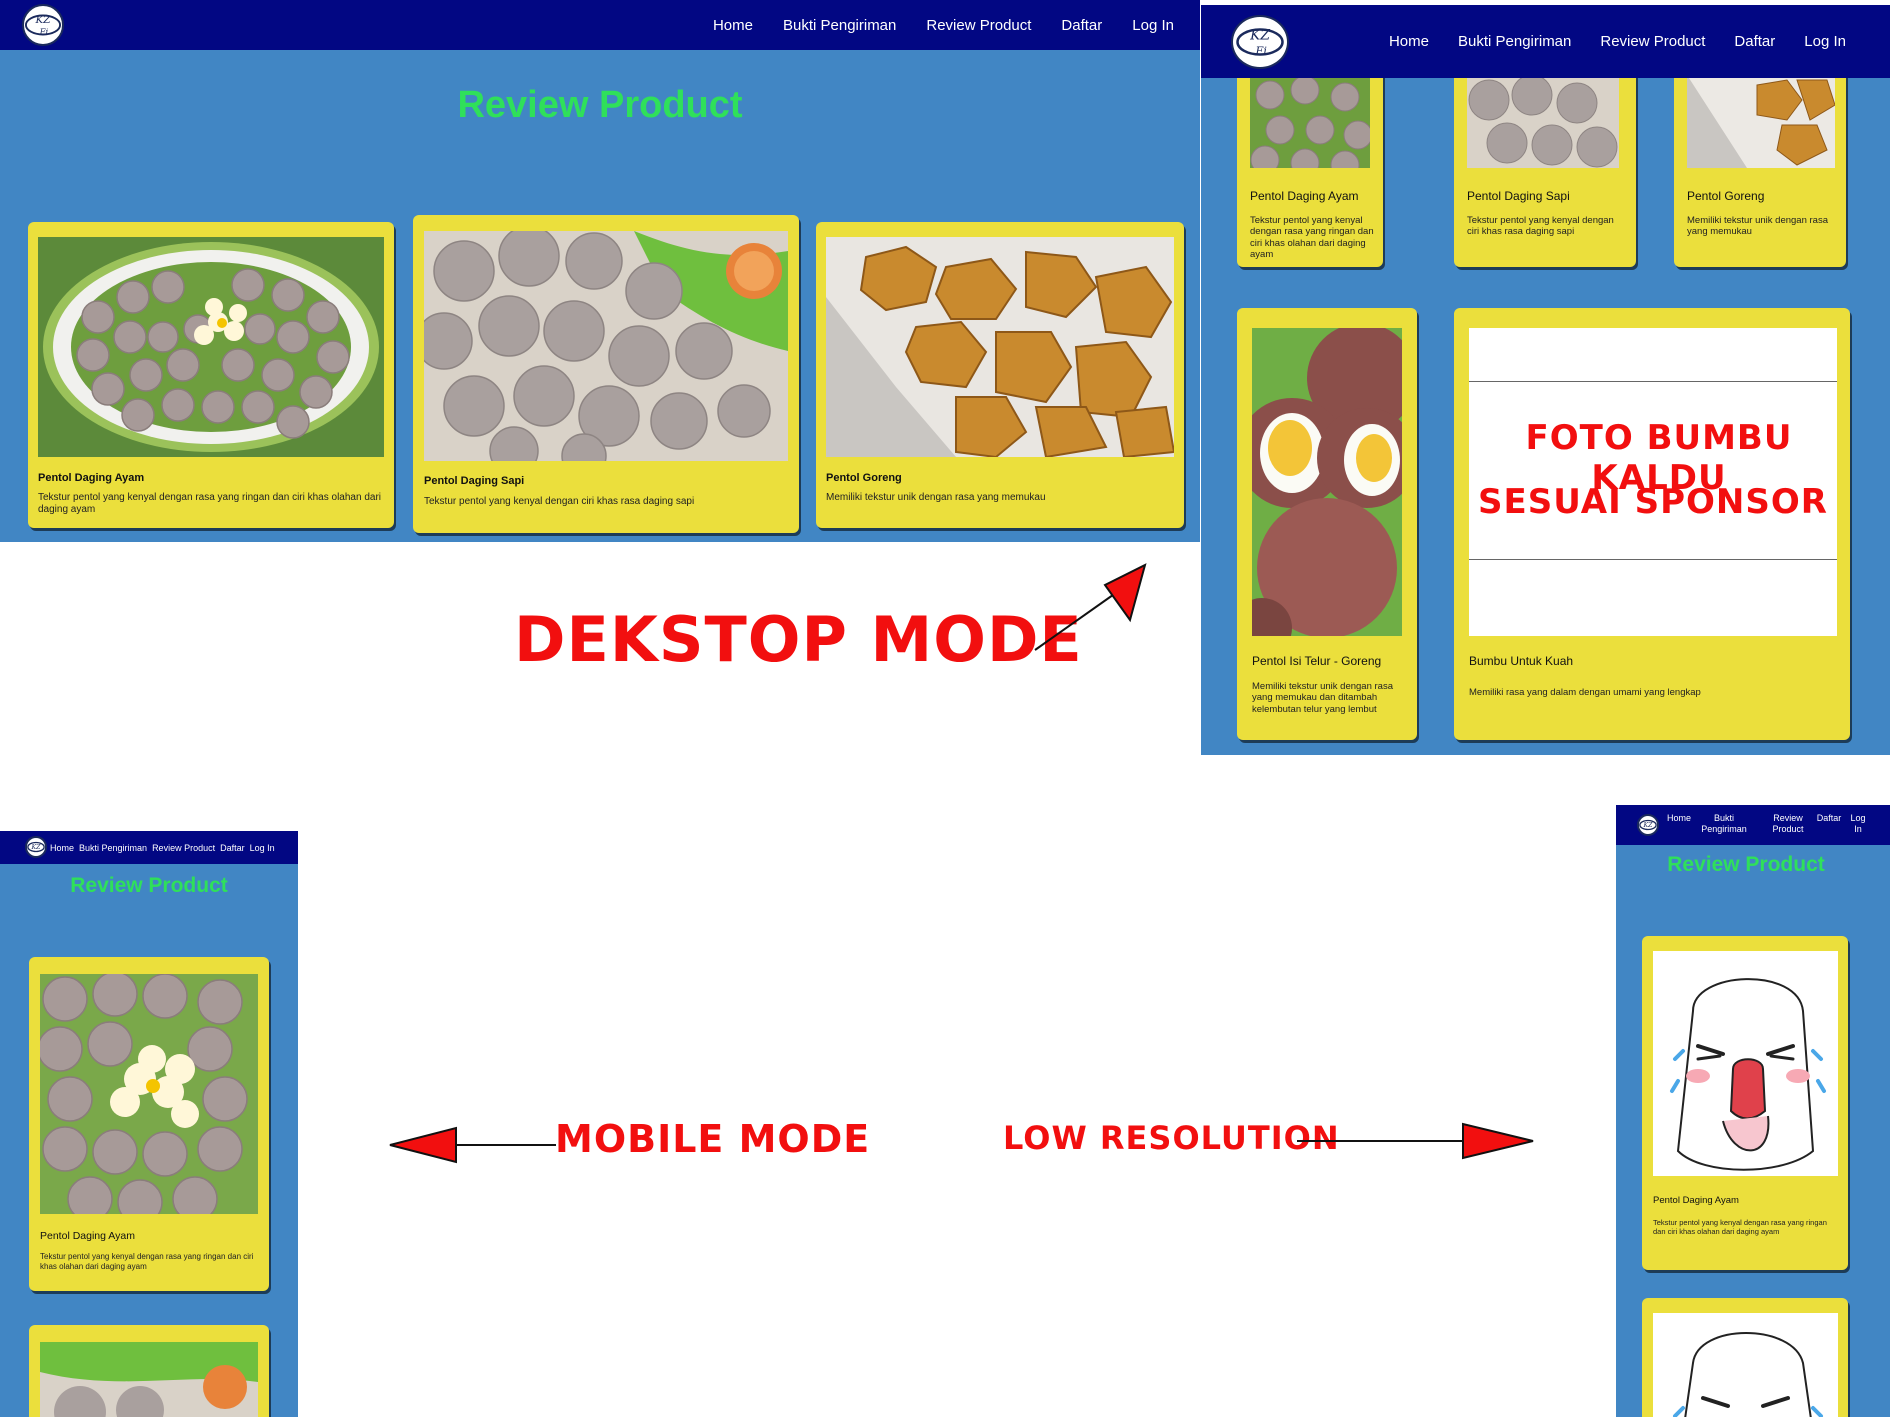 The height and width of the screenshot is (1417, 1890). Describe the element at coordinates (472, 1145) in the screenshot. I see `arrow-to-mobile-icon` at that location.